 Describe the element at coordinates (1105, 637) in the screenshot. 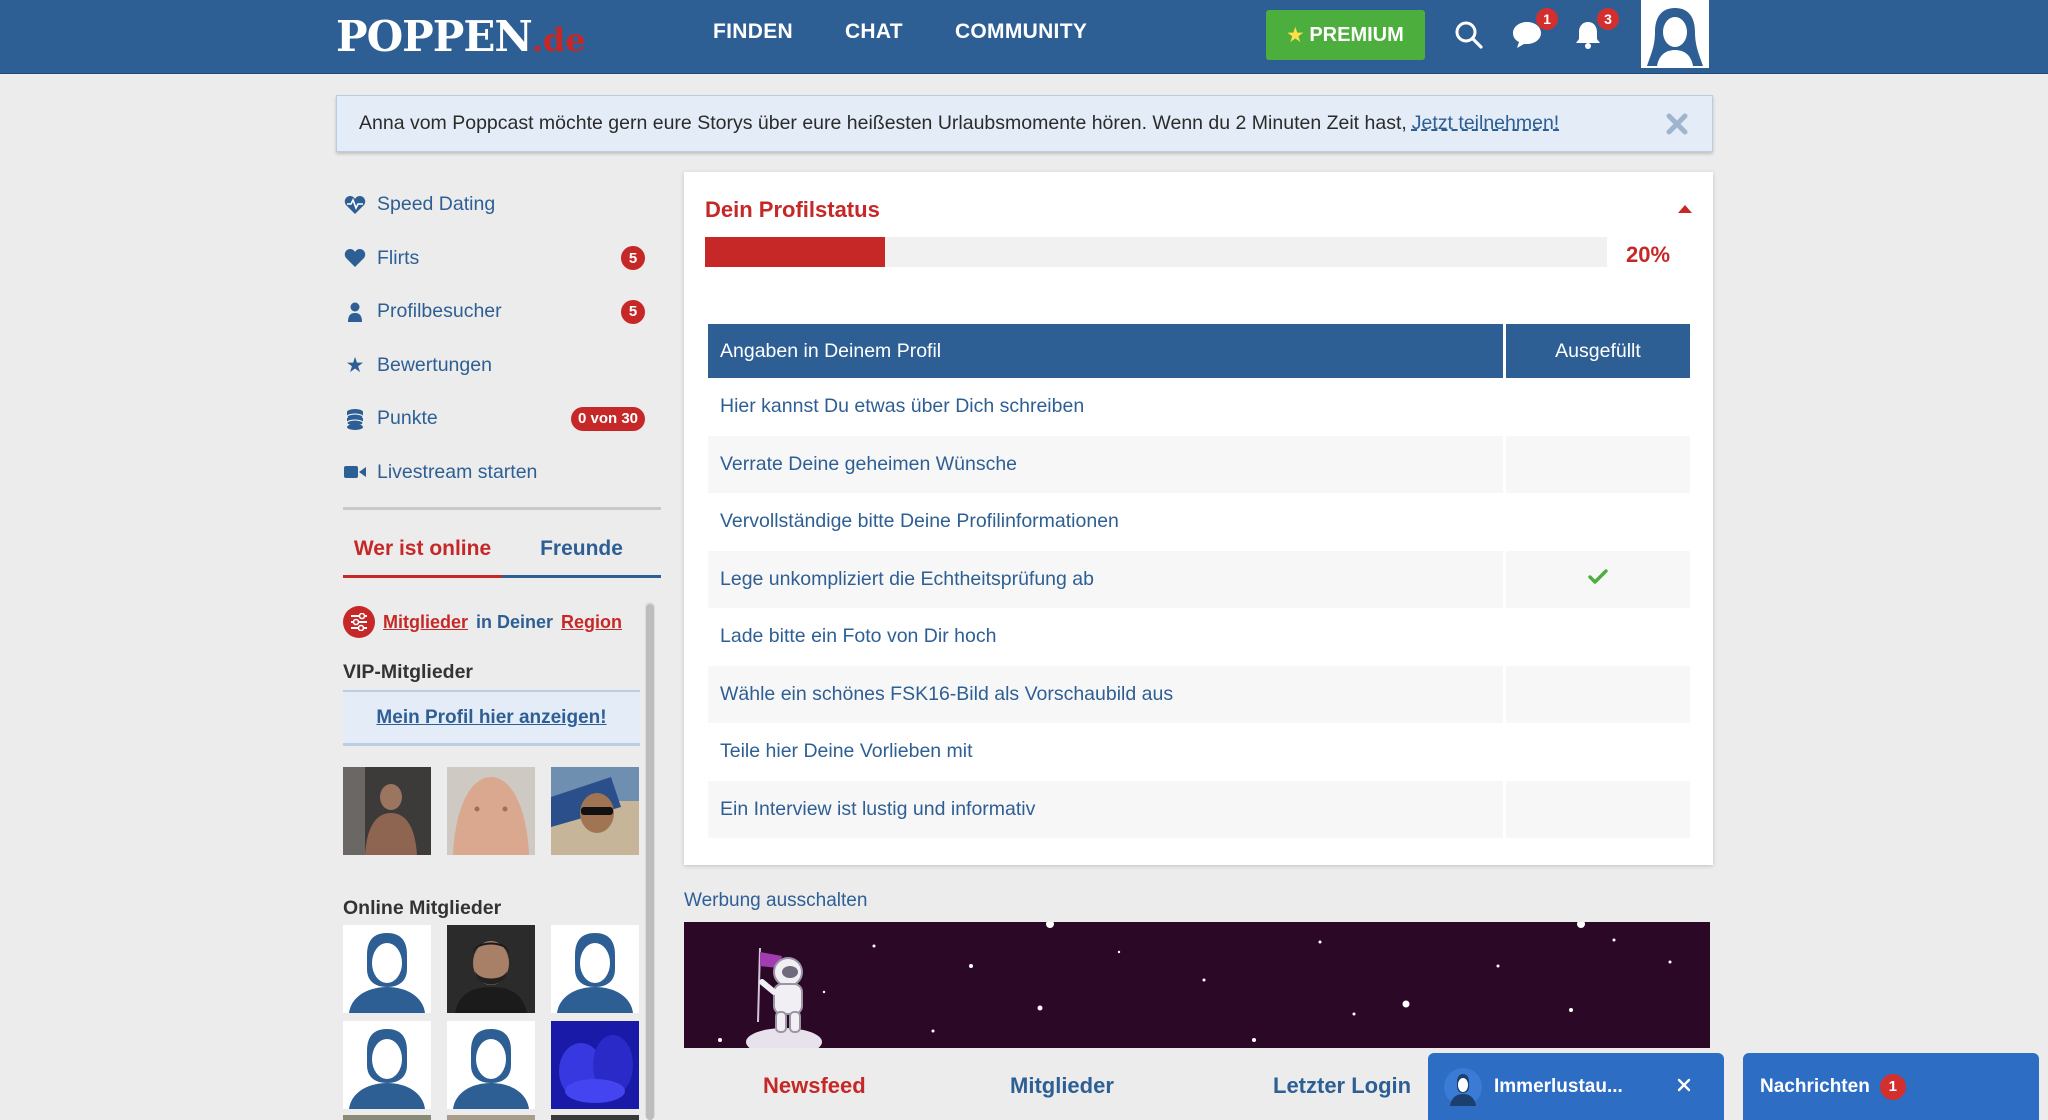

I see `checklist-item-label: Lade bitte ein Foto von Dir hoch` at that location.